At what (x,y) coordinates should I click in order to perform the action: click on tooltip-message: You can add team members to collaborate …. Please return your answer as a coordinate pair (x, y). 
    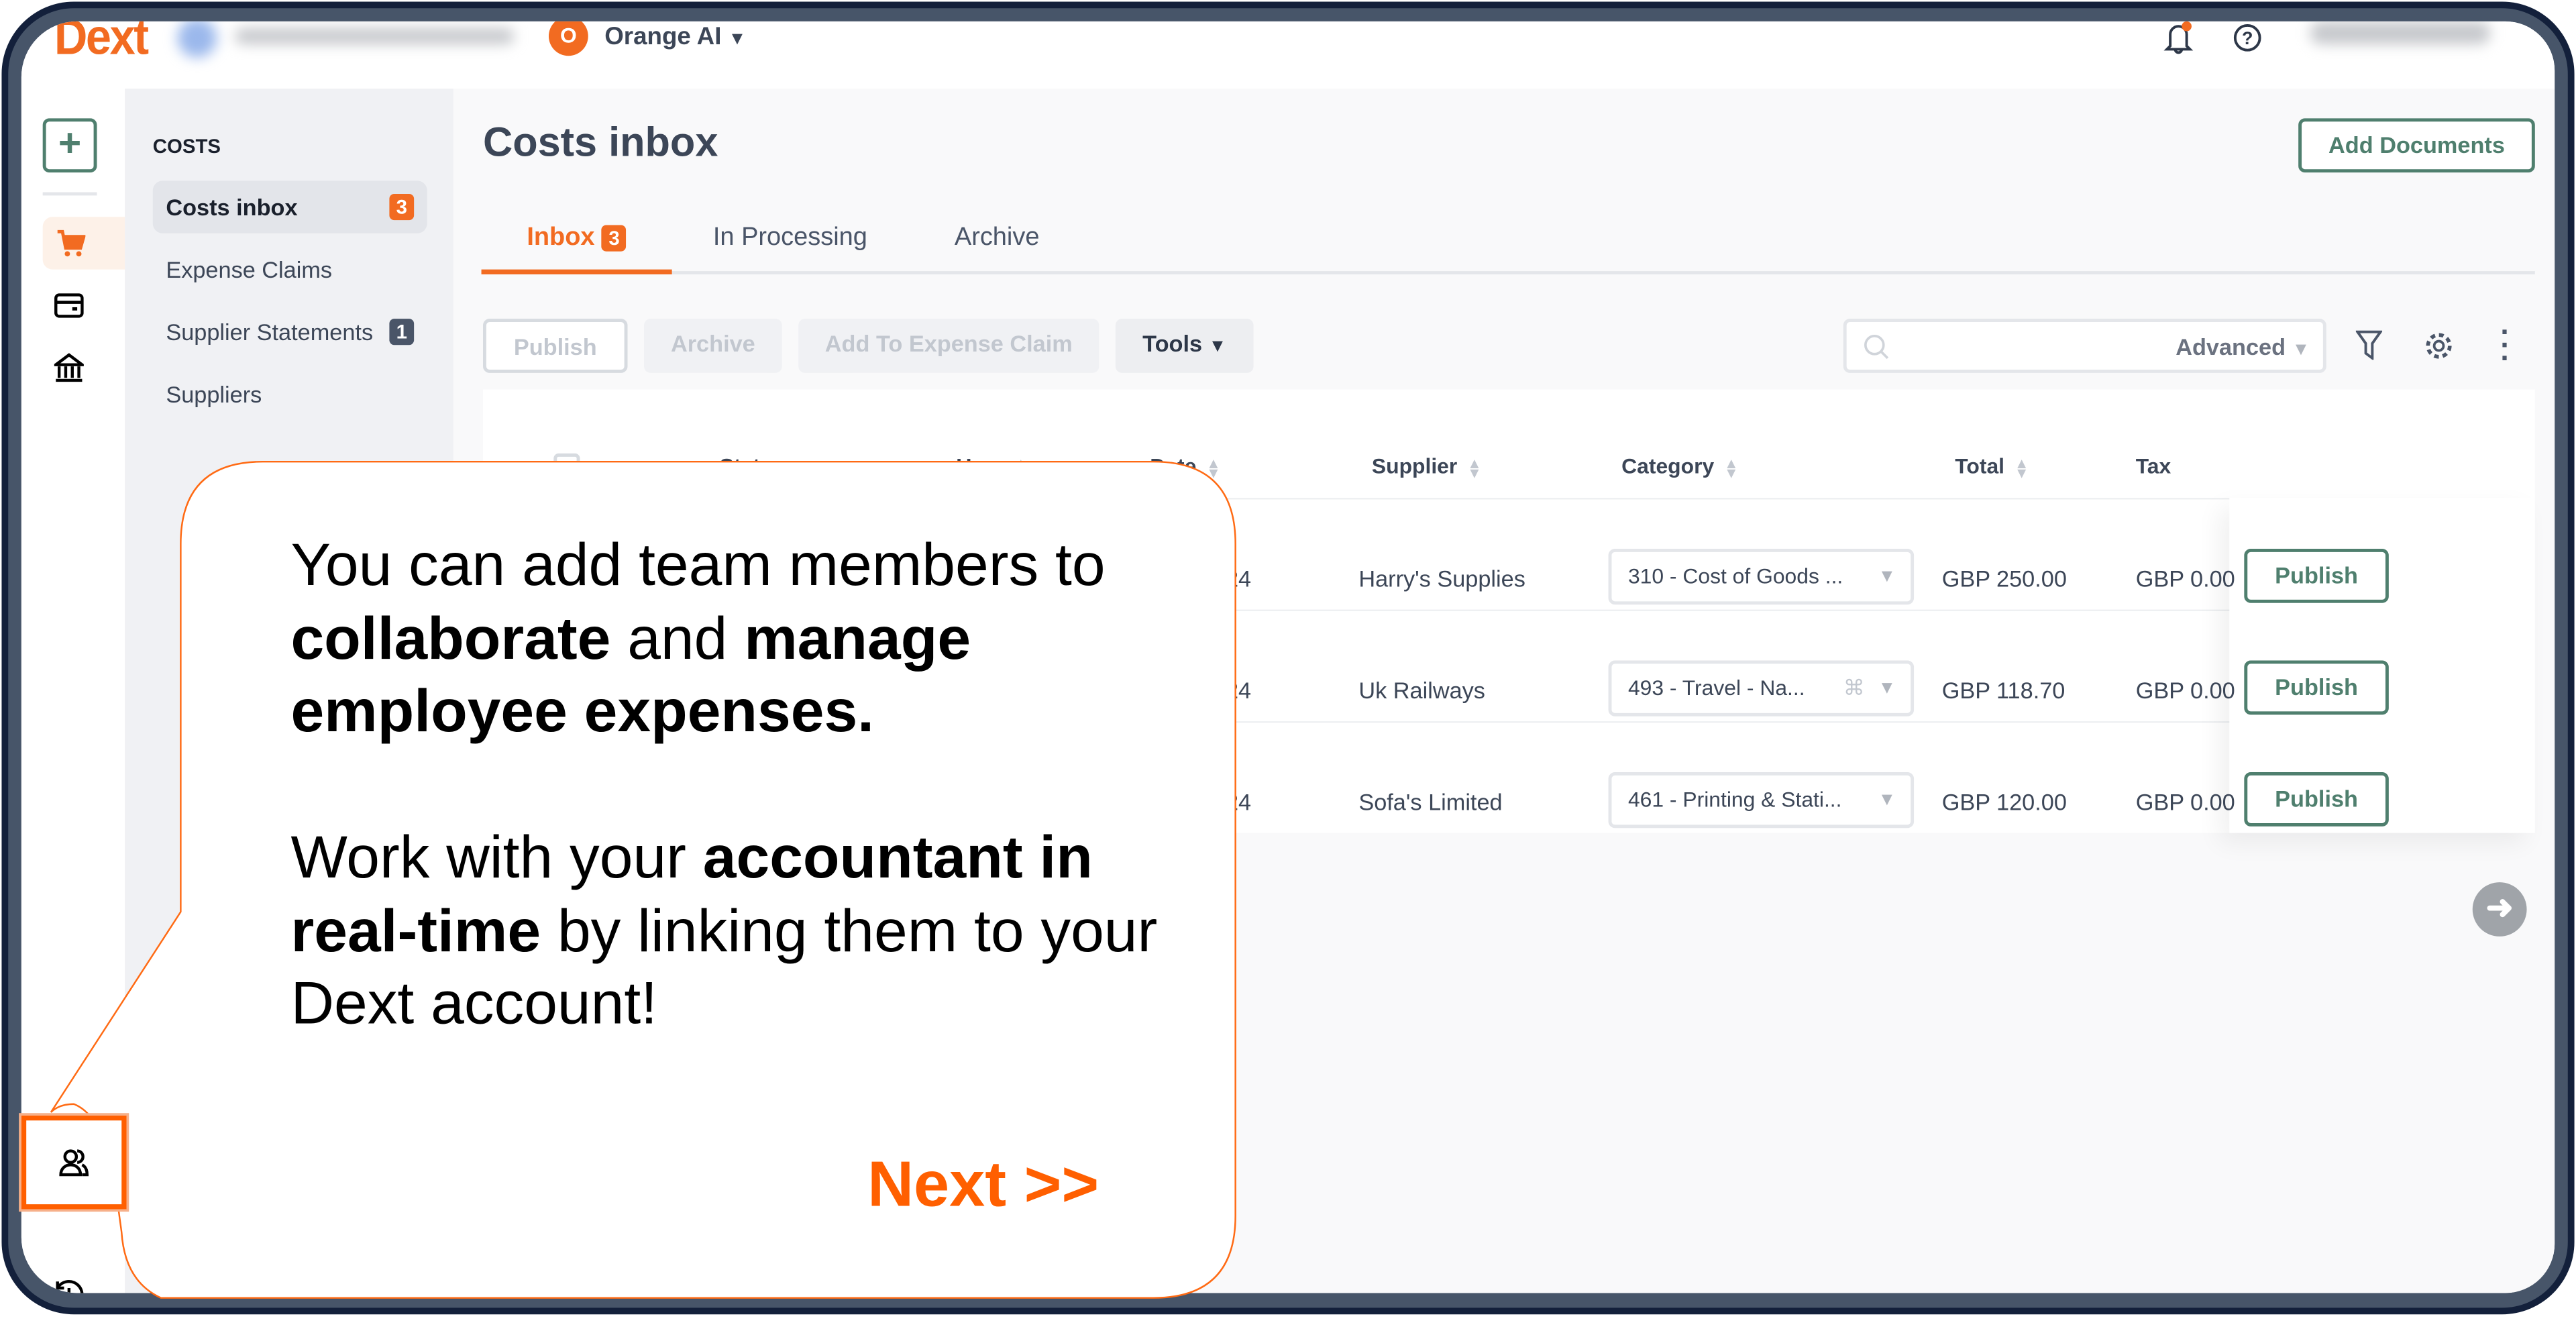
    Looking at the image, I should click on (746, 785).